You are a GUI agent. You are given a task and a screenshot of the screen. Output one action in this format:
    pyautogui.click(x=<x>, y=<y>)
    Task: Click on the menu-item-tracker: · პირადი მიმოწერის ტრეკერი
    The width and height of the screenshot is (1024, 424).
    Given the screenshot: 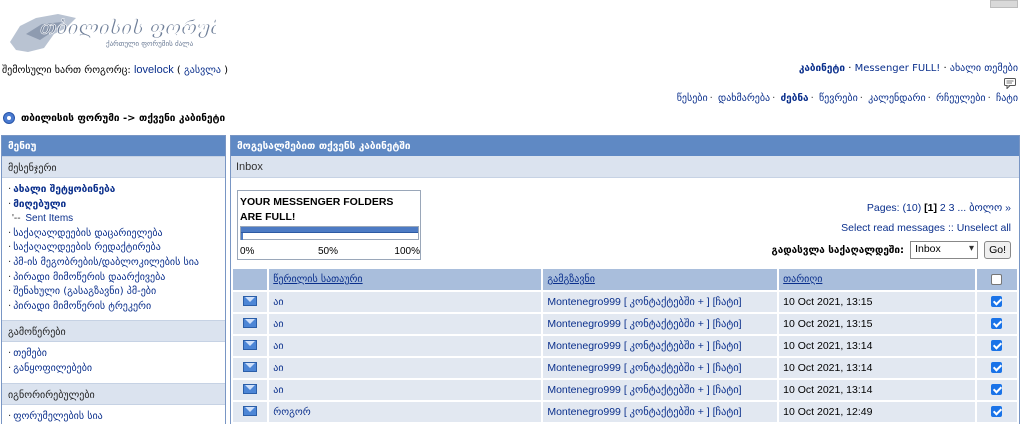 What is the action you would take?
    pyautogui.click(x=113, y=307)
    